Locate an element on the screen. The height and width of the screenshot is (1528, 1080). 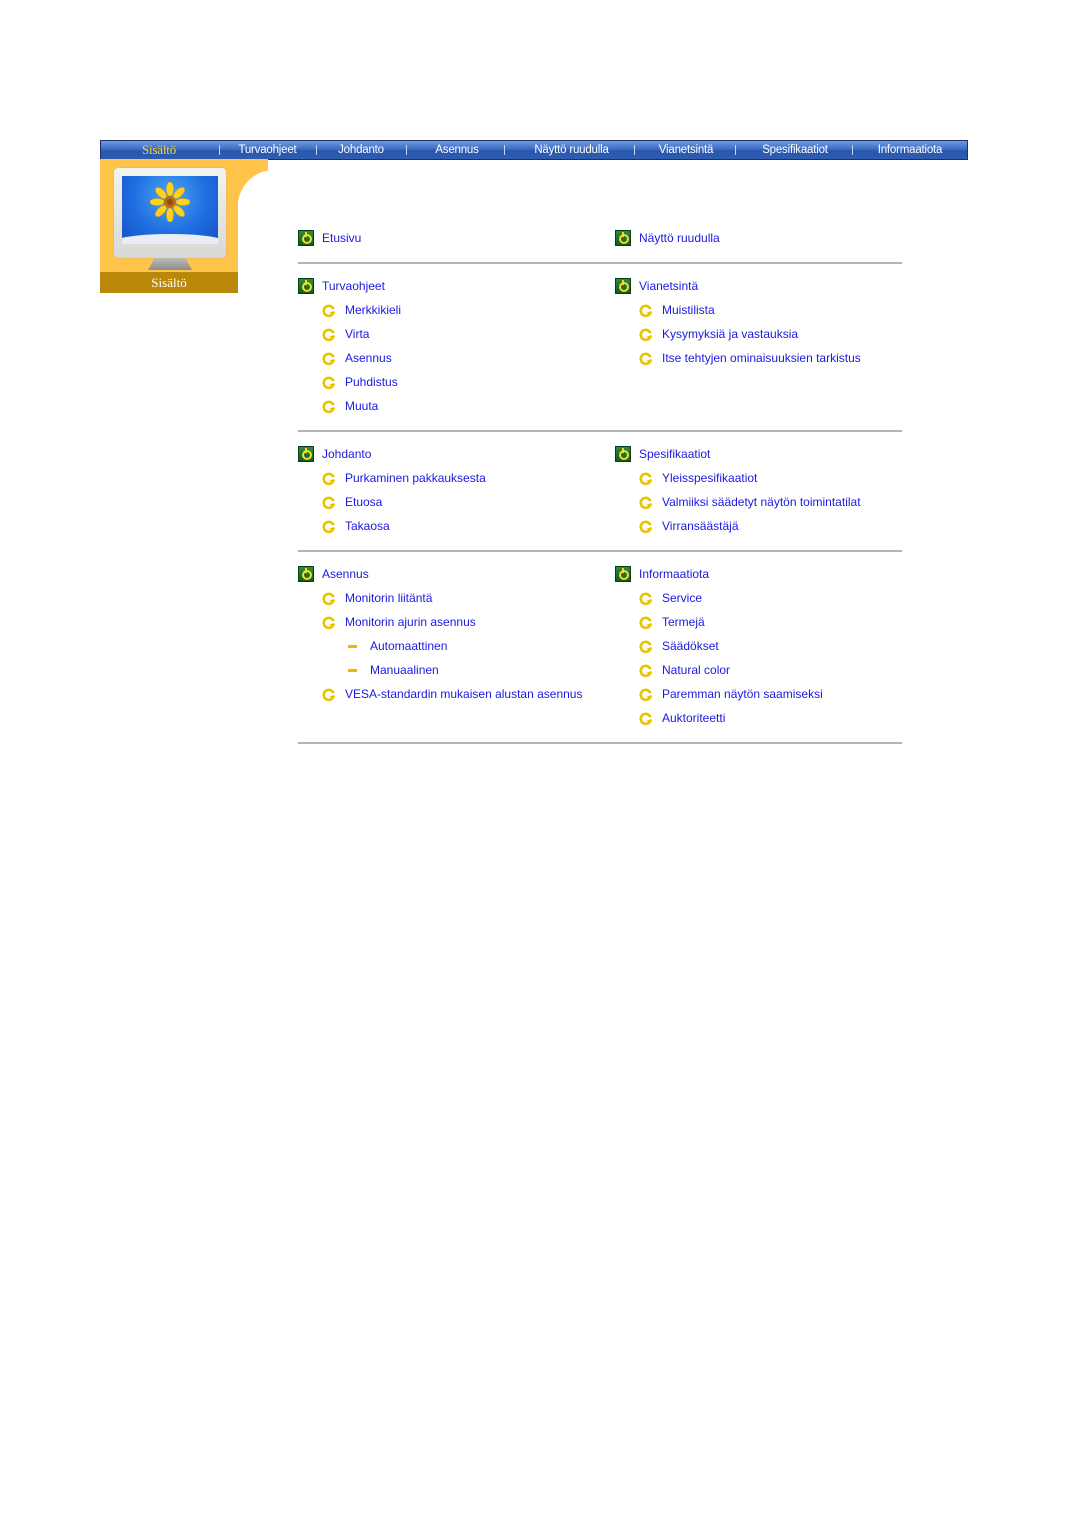
toc-item: Manuaalinen is located at coordinates (456, 672).